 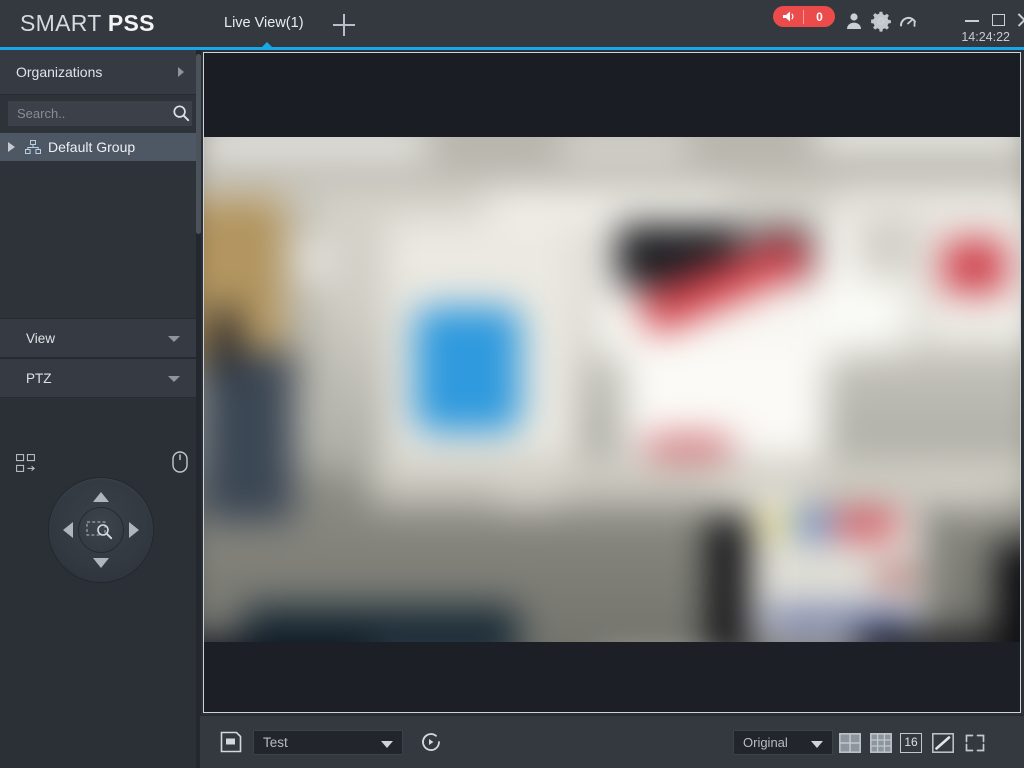 I want to click on preset-select-value: Test, so click(x=275, y=742).